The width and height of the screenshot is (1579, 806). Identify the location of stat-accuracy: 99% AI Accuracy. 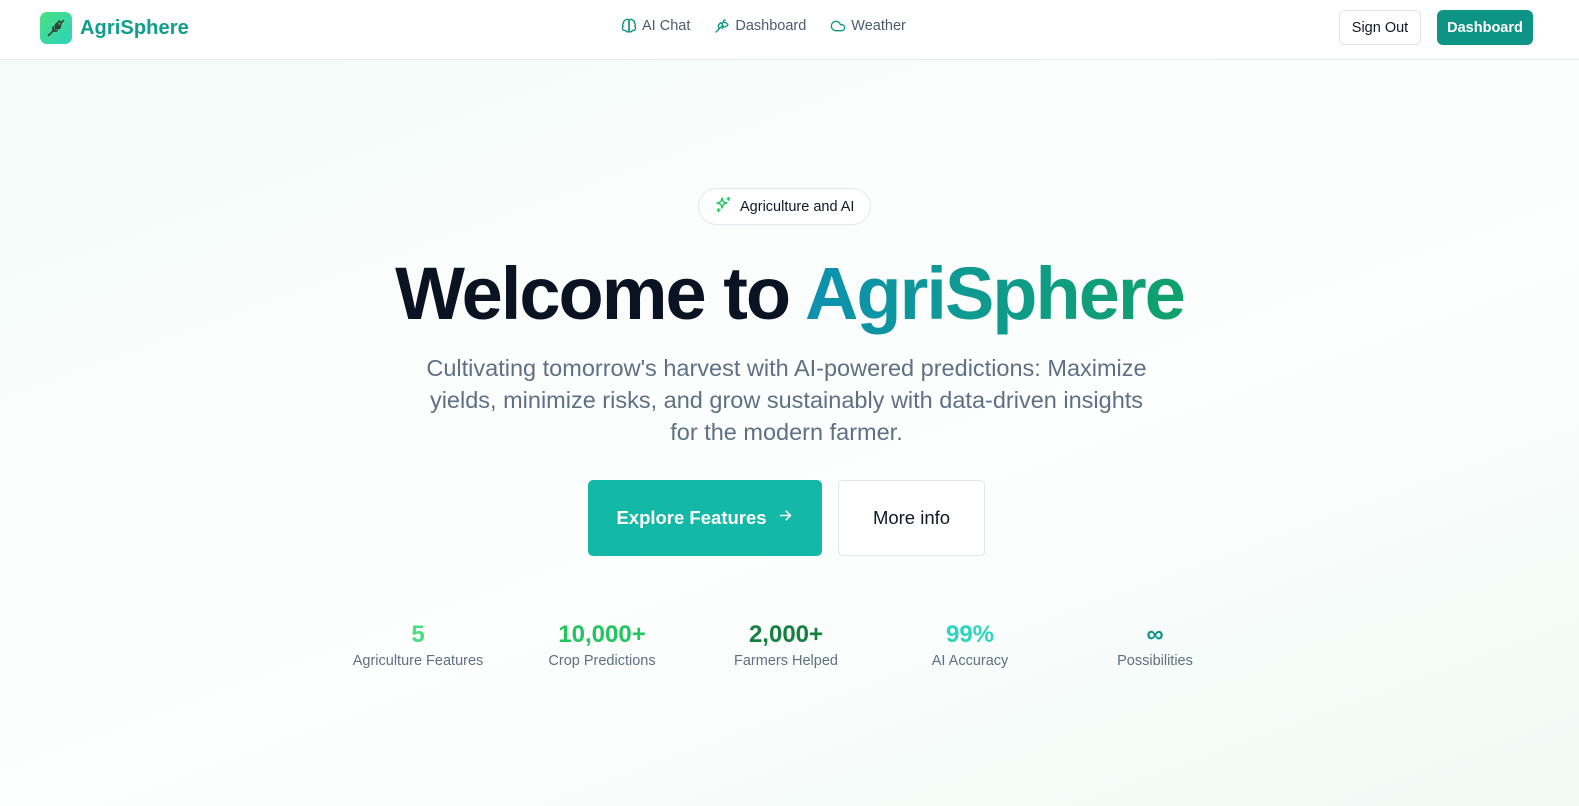
(970, 646).